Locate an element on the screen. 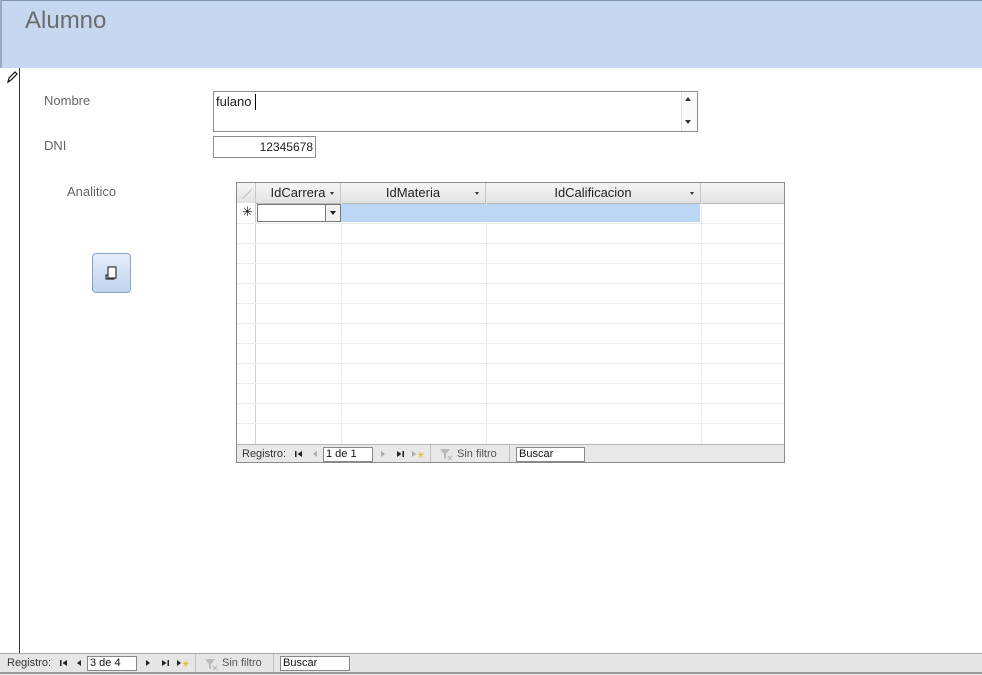 This screenshot has width=982, height=675. form-title: Alumno is located at coordinates (66, 20).